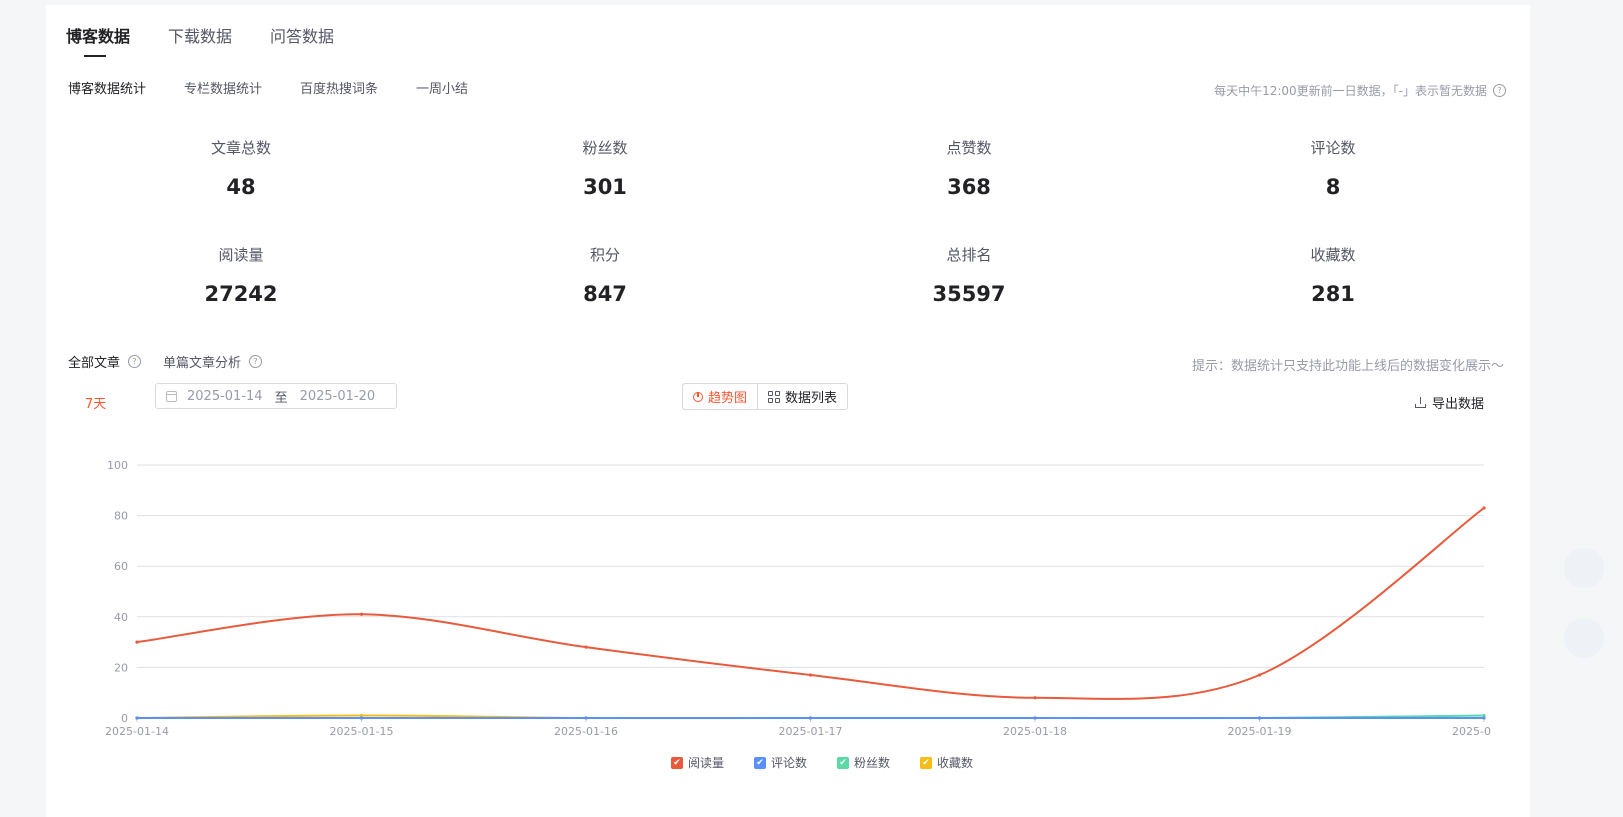 The image size is (1623, 817). What do you see at coordinates (200, 43) in the screenshot?
I see `tab-download-data: 下载数据` at bounding box center [200, 43].